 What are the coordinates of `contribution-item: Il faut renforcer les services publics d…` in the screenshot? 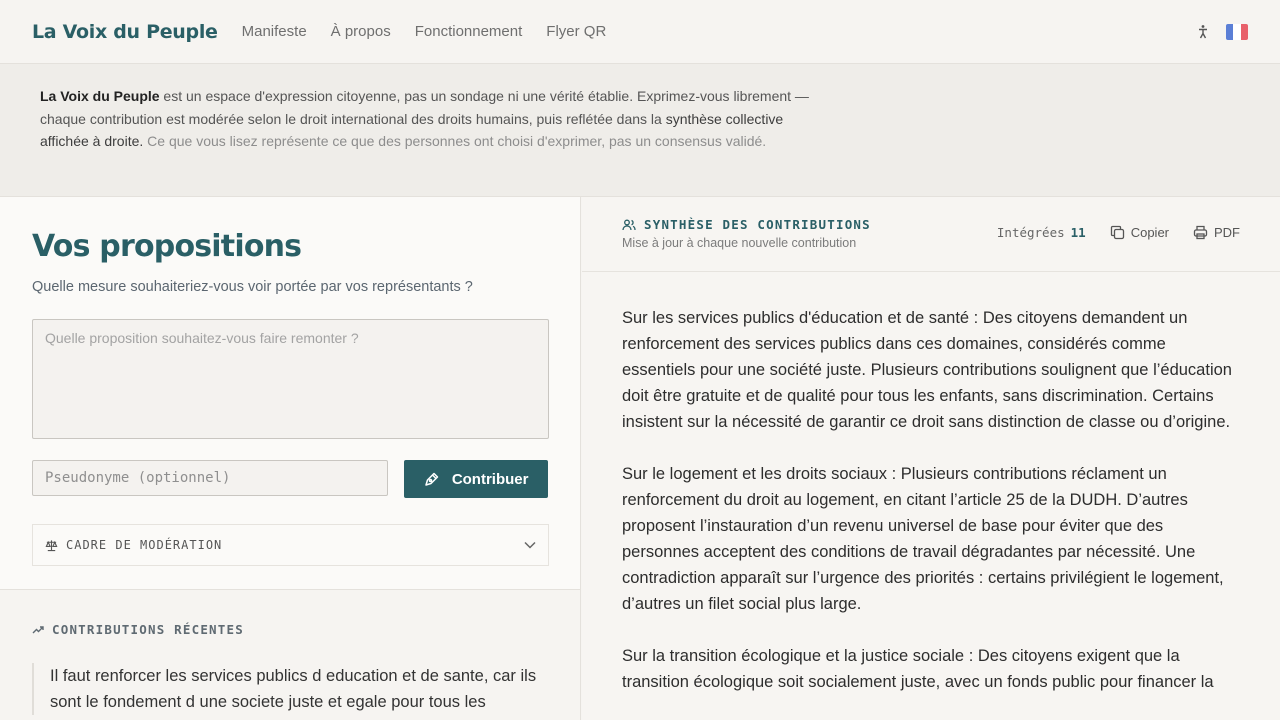 It's located at (290, 689).